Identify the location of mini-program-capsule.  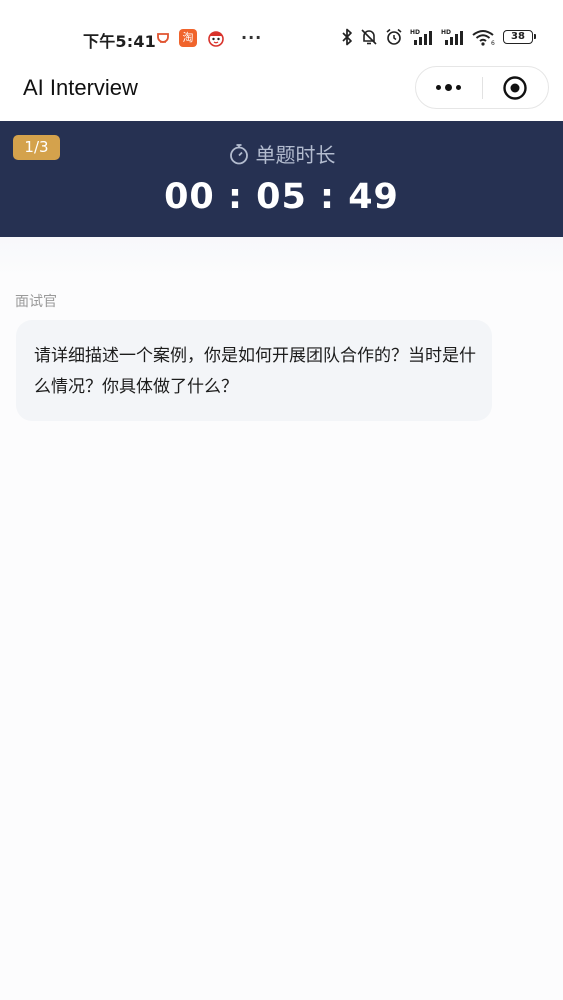
(482, 87).